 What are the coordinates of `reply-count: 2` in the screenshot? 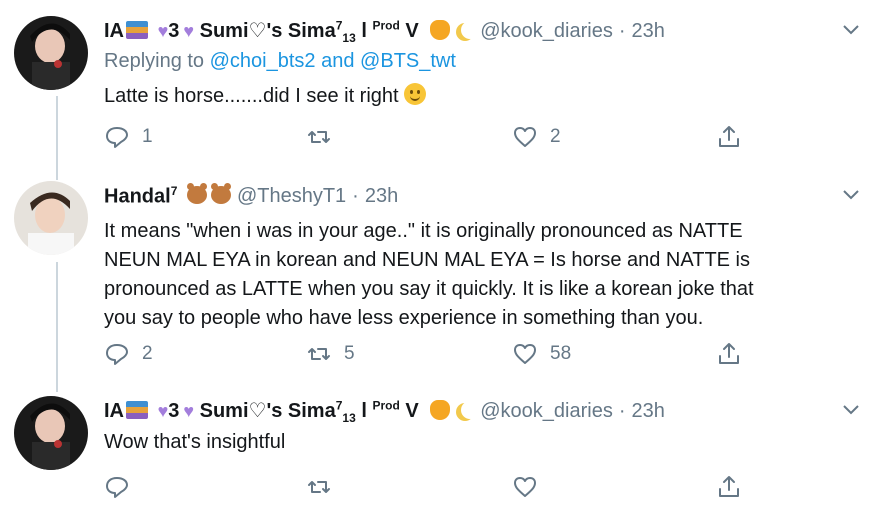 It's located at (147, 353).